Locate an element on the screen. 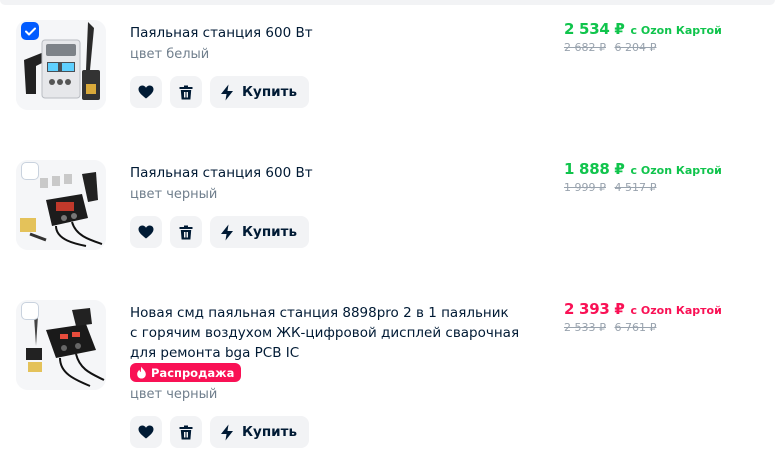 Image resolution: width=775 pixels, height=454 pixels. card-price: 1 888 ₽ is located at coordinates (594, 169).